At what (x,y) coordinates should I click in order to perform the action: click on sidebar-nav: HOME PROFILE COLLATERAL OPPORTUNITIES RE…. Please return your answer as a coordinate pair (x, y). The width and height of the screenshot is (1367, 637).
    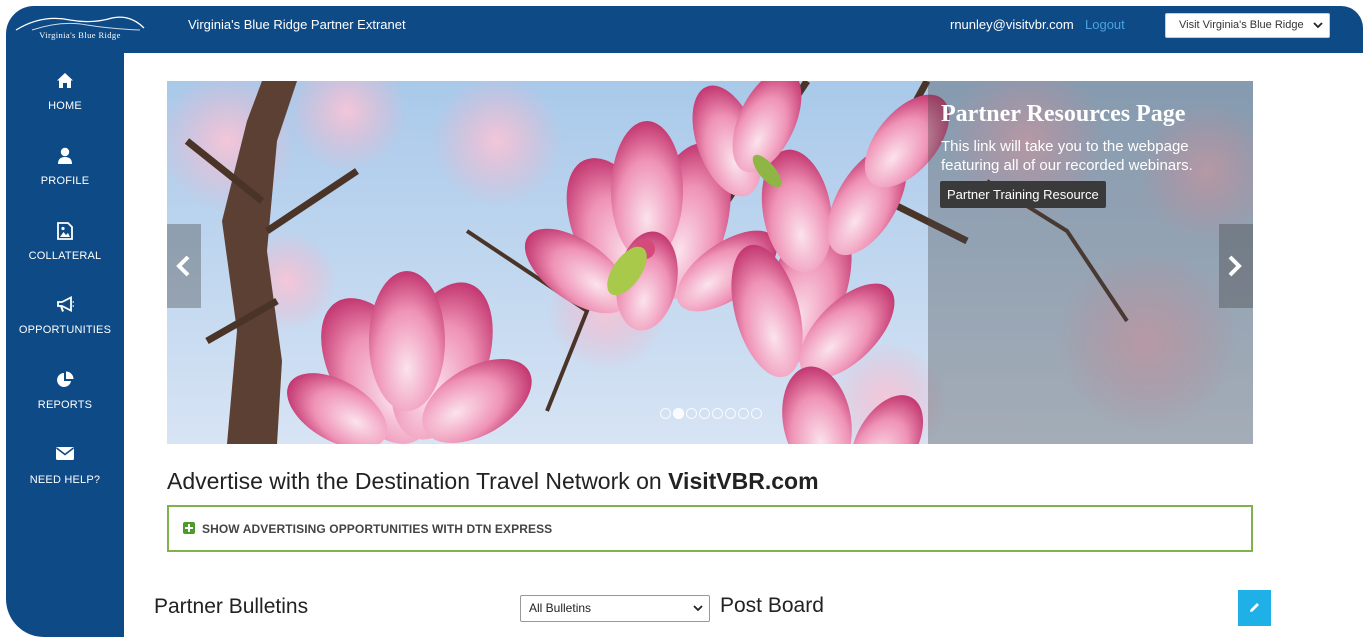
    Looking at the image, I should click on (65, 345).